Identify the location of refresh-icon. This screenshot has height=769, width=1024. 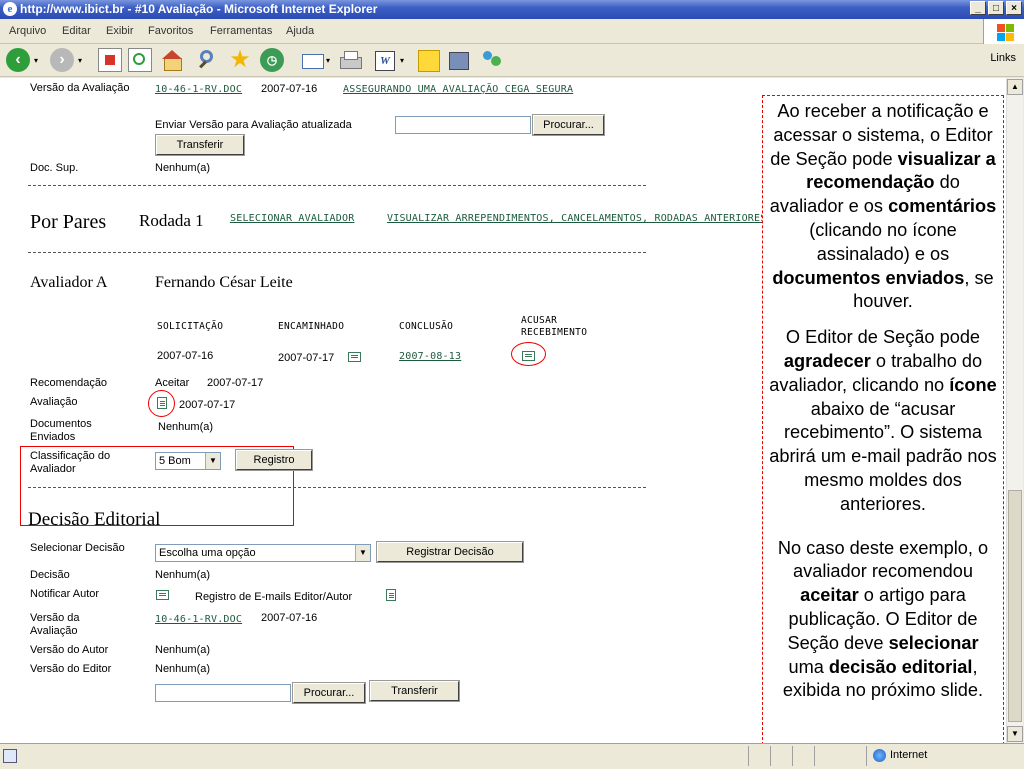
(140, 60).